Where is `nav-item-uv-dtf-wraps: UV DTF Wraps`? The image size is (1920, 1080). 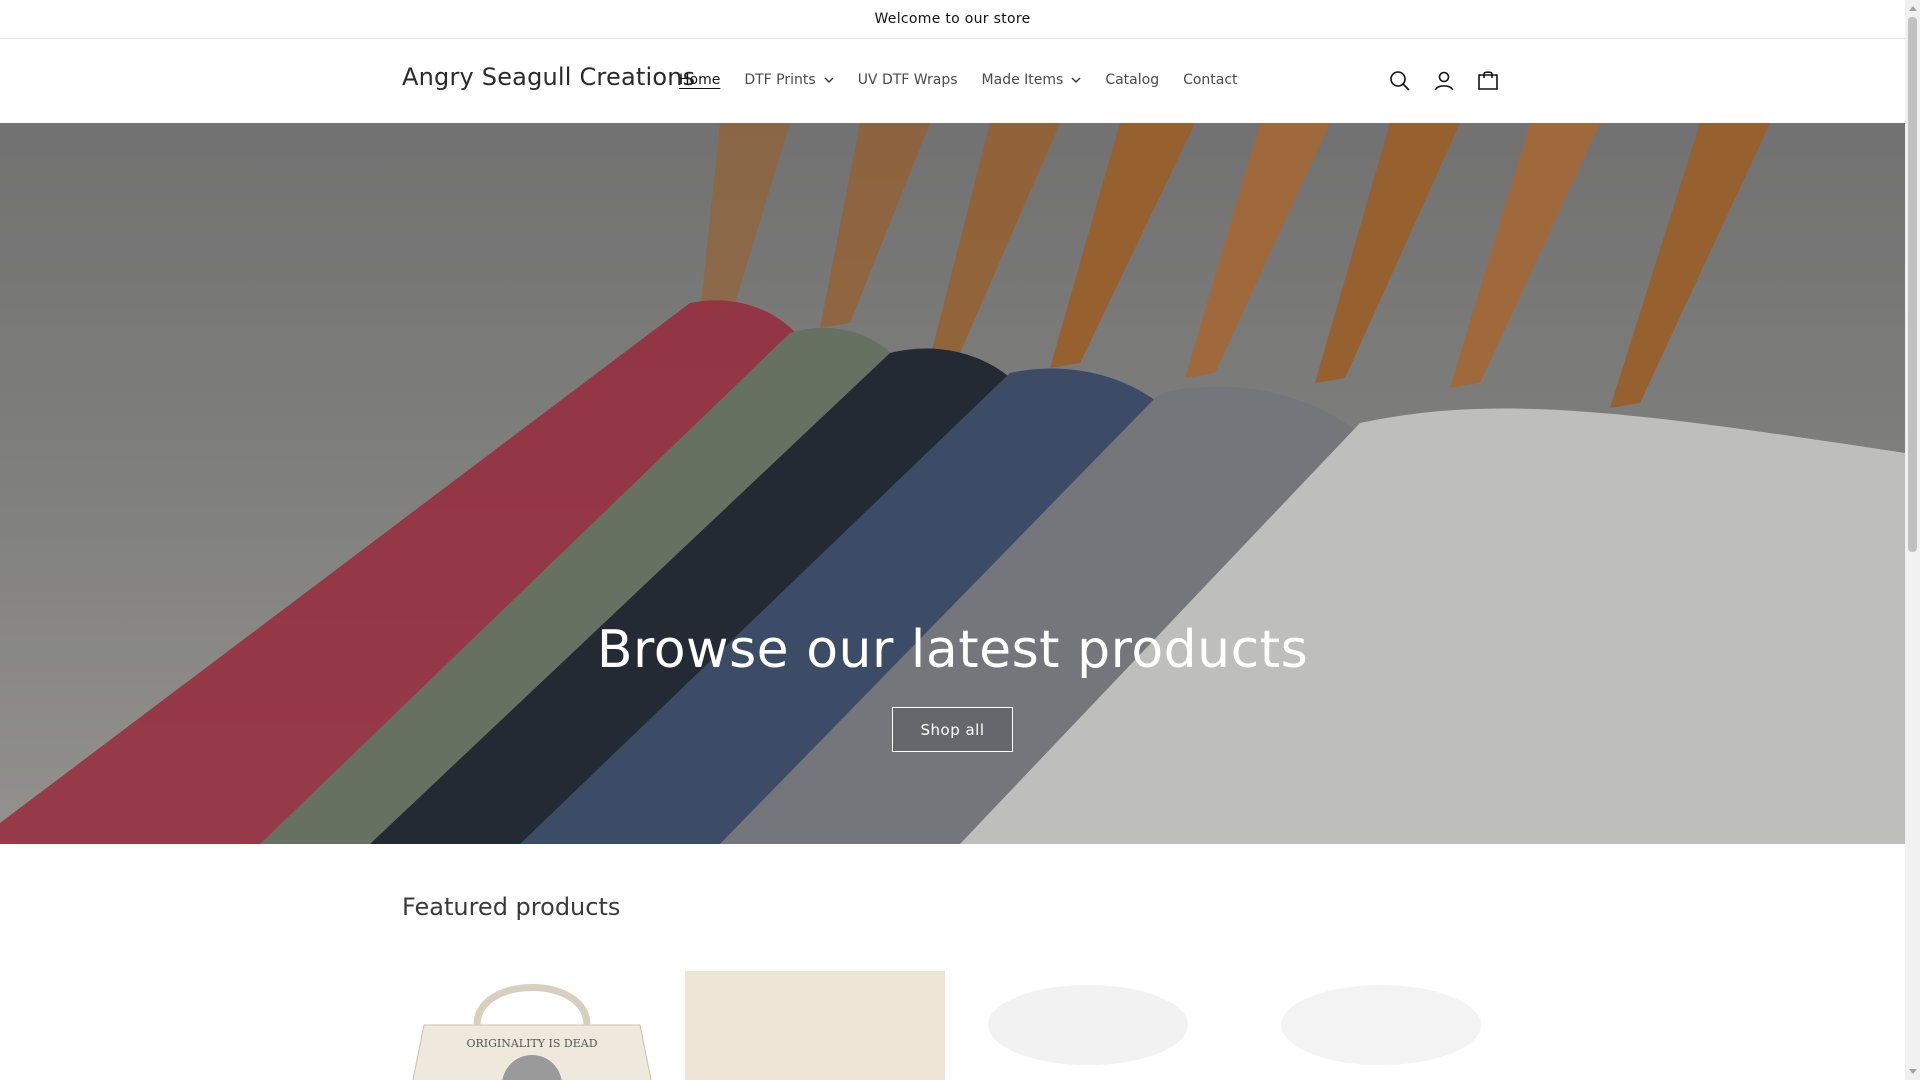
nav-item-uv-dtf-wraps: UV DTF Wraps is located at coordinates (908, 80).